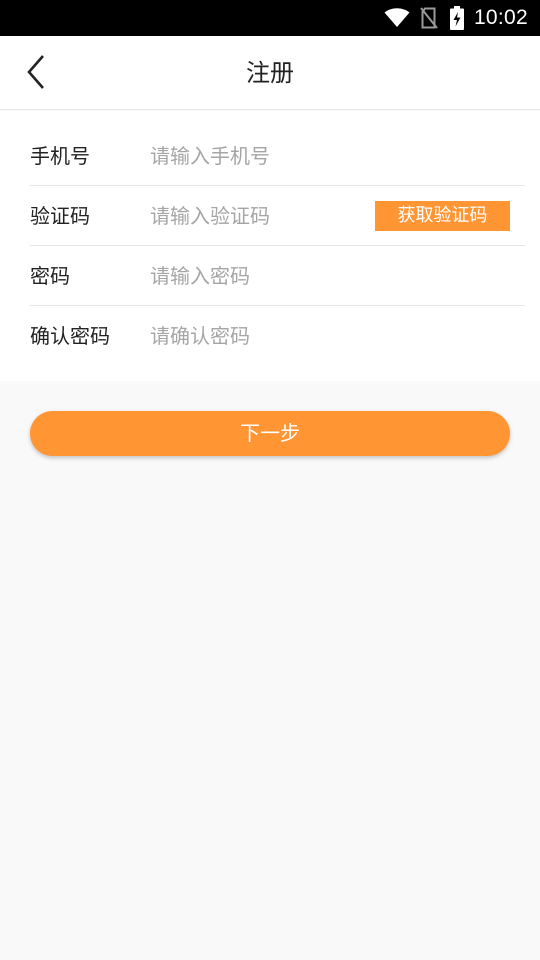  Describe the element at coordinates (397, 18) in the screenshot. I see `wifi-icon` at that location.